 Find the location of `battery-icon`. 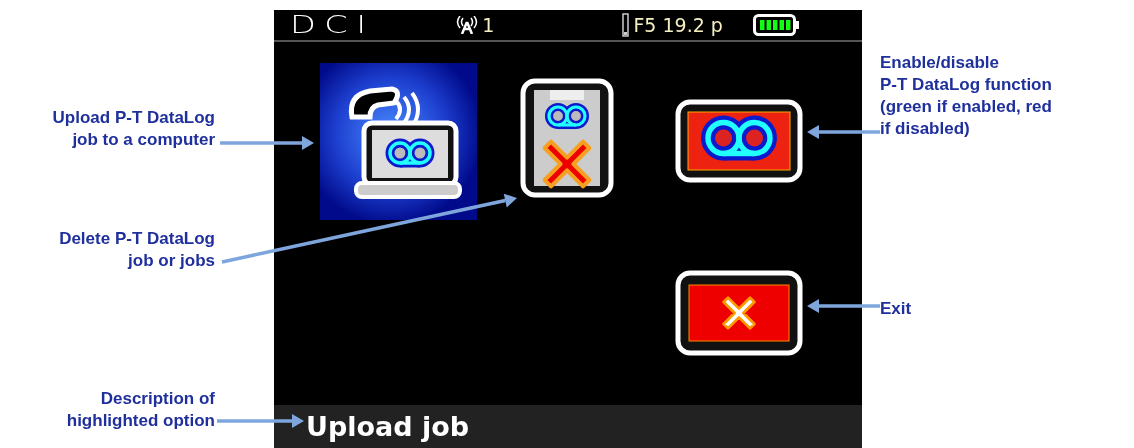

battery-icon is located at coordinates (776, 25).